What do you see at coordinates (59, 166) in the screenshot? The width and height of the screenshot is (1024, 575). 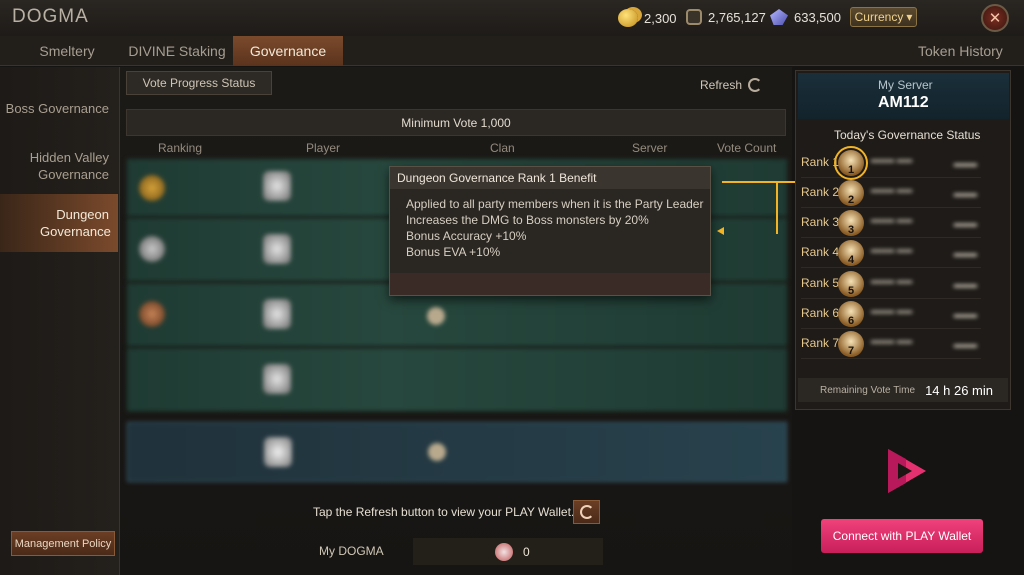 I see `sidebar-item-hidden-valley-governance: Hidden Valley Governance` at bounding box center [59, 166].